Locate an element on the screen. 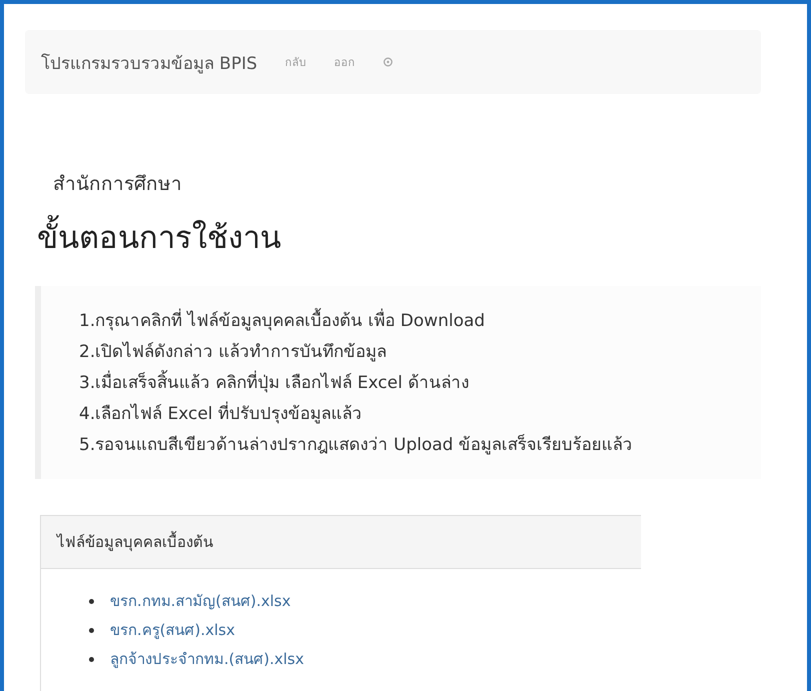 This screenshot has width=811, height=691. instruction-step: 3.เมื่อเสร็จสิ้นแล้ว คลิกที่ปุ่ม เลือกไฟล์ Excel ด้านล่าง is located at coordinates (420, 381).